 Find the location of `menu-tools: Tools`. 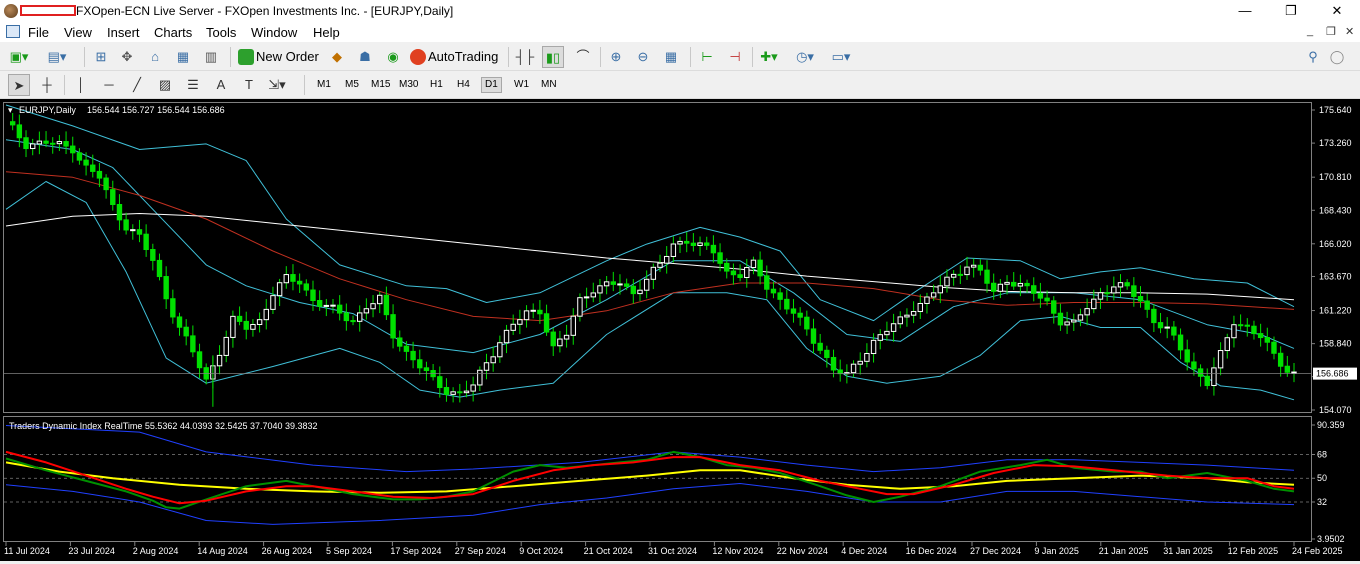

menu-tools: Tools is located at coordinates (221, 32).